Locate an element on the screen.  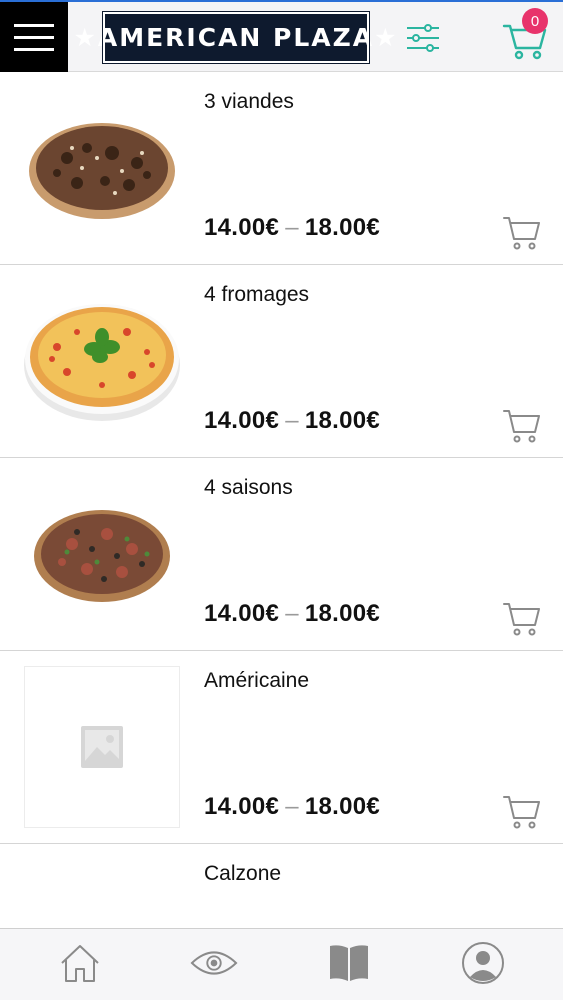
product-name: Calzone is located at coordinates (242, 874).